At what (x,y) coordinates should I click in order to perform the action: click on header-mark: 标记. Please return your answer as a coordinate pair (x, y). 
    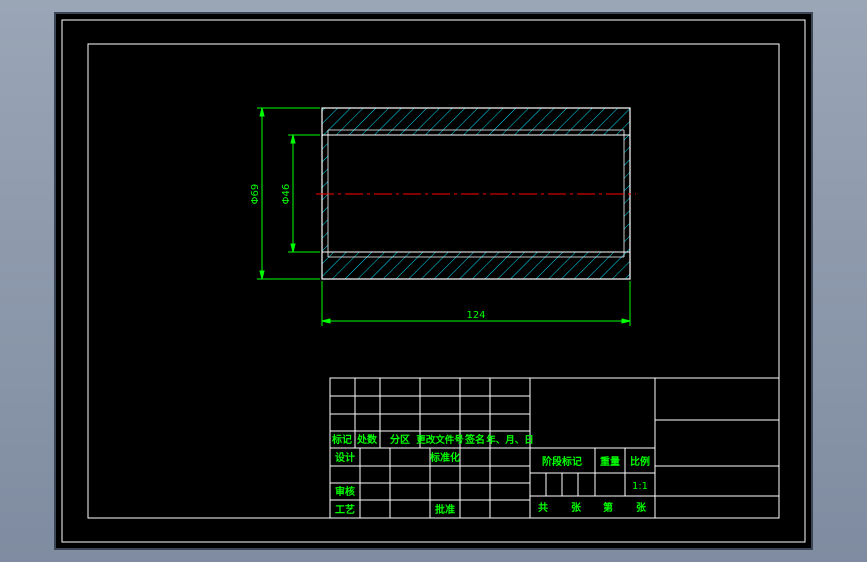
    Looking at the image, I should click on (341, 439).